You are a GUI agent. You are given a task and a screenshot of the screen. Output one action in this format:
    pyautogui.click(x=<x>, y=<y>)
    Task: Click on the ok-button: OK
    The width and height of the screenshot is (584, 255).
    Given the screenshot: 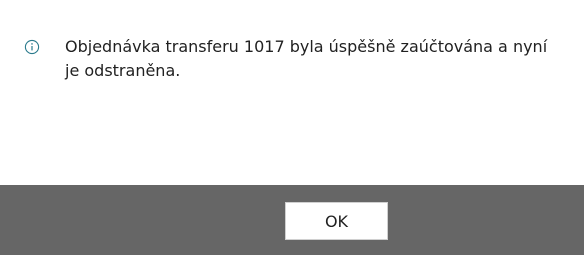 What is the action you would take?
    pyautogui.click(x=336, y=221)
    